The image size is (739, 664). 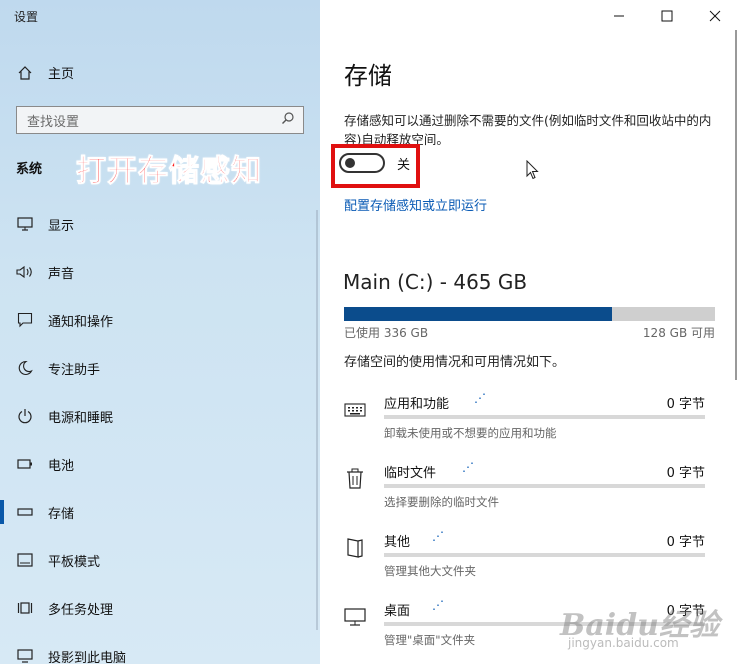 I want to click on sidebar-item-multitasking: 多任务处理, so click(x=156, y=608).